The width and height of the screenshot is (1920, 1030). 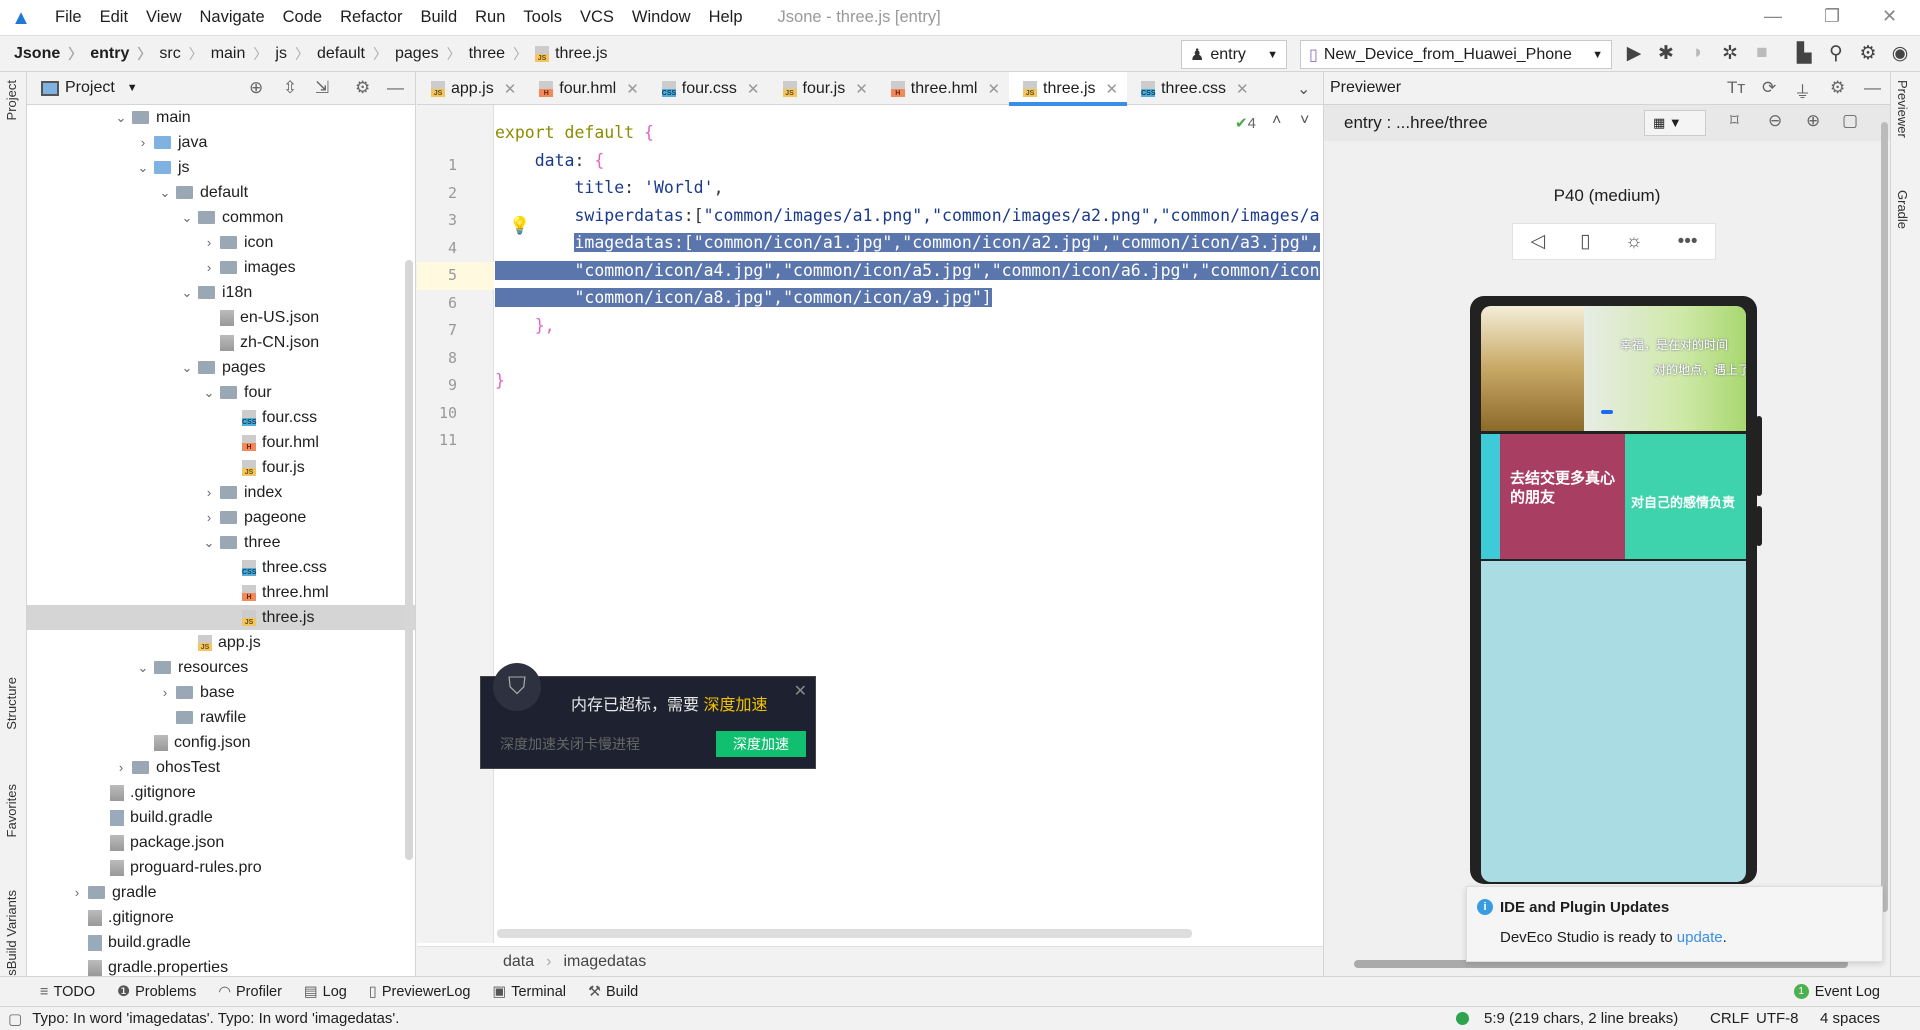 What do you see at coordinates (52, 54) in the screenshot?
I see `breadcrumb-item: Jsone 〉` at bounding box center [52, 54].